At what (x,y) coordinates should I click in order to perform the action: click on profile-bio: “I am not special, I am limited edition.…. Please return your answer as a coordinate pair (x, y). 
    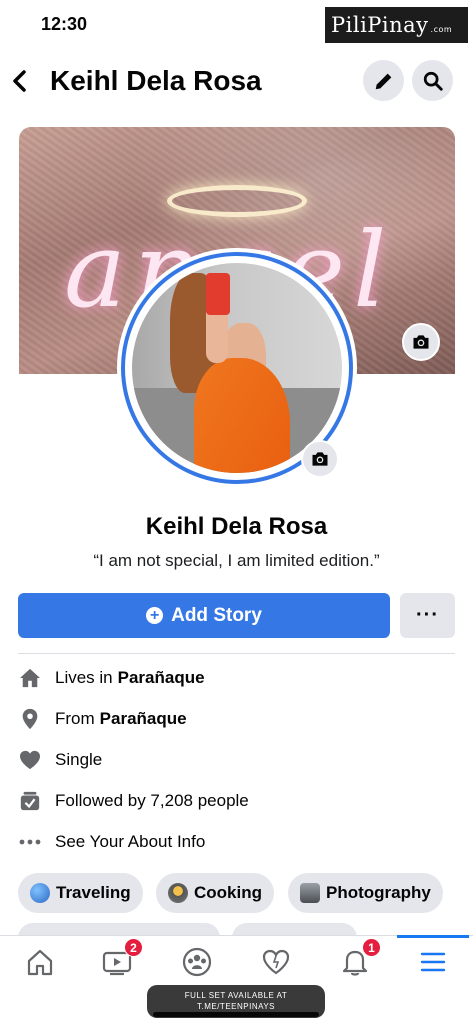
    Looking at the image, I should click on (236, 560).